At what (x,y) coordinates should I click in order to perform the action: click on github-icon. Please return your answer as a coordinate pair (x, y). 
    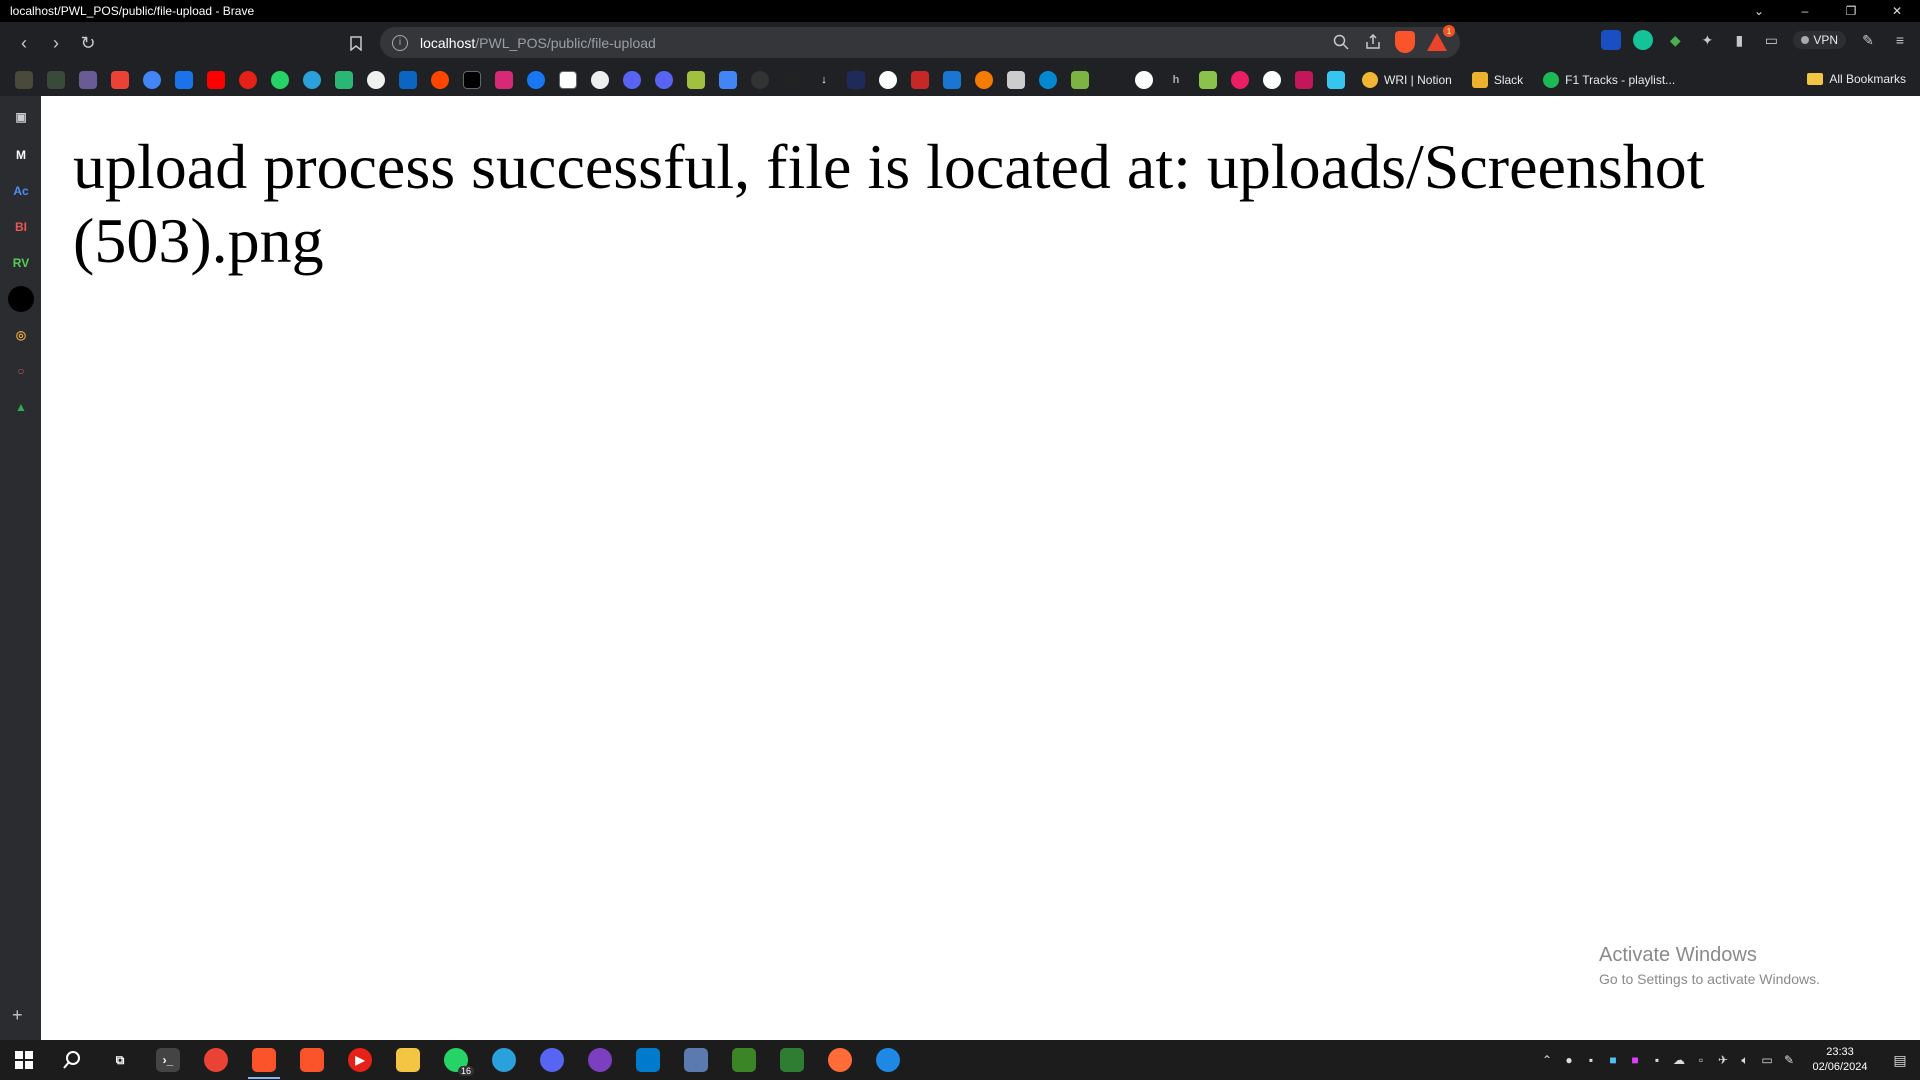
    Looking at the image, I should click on (376, 80).